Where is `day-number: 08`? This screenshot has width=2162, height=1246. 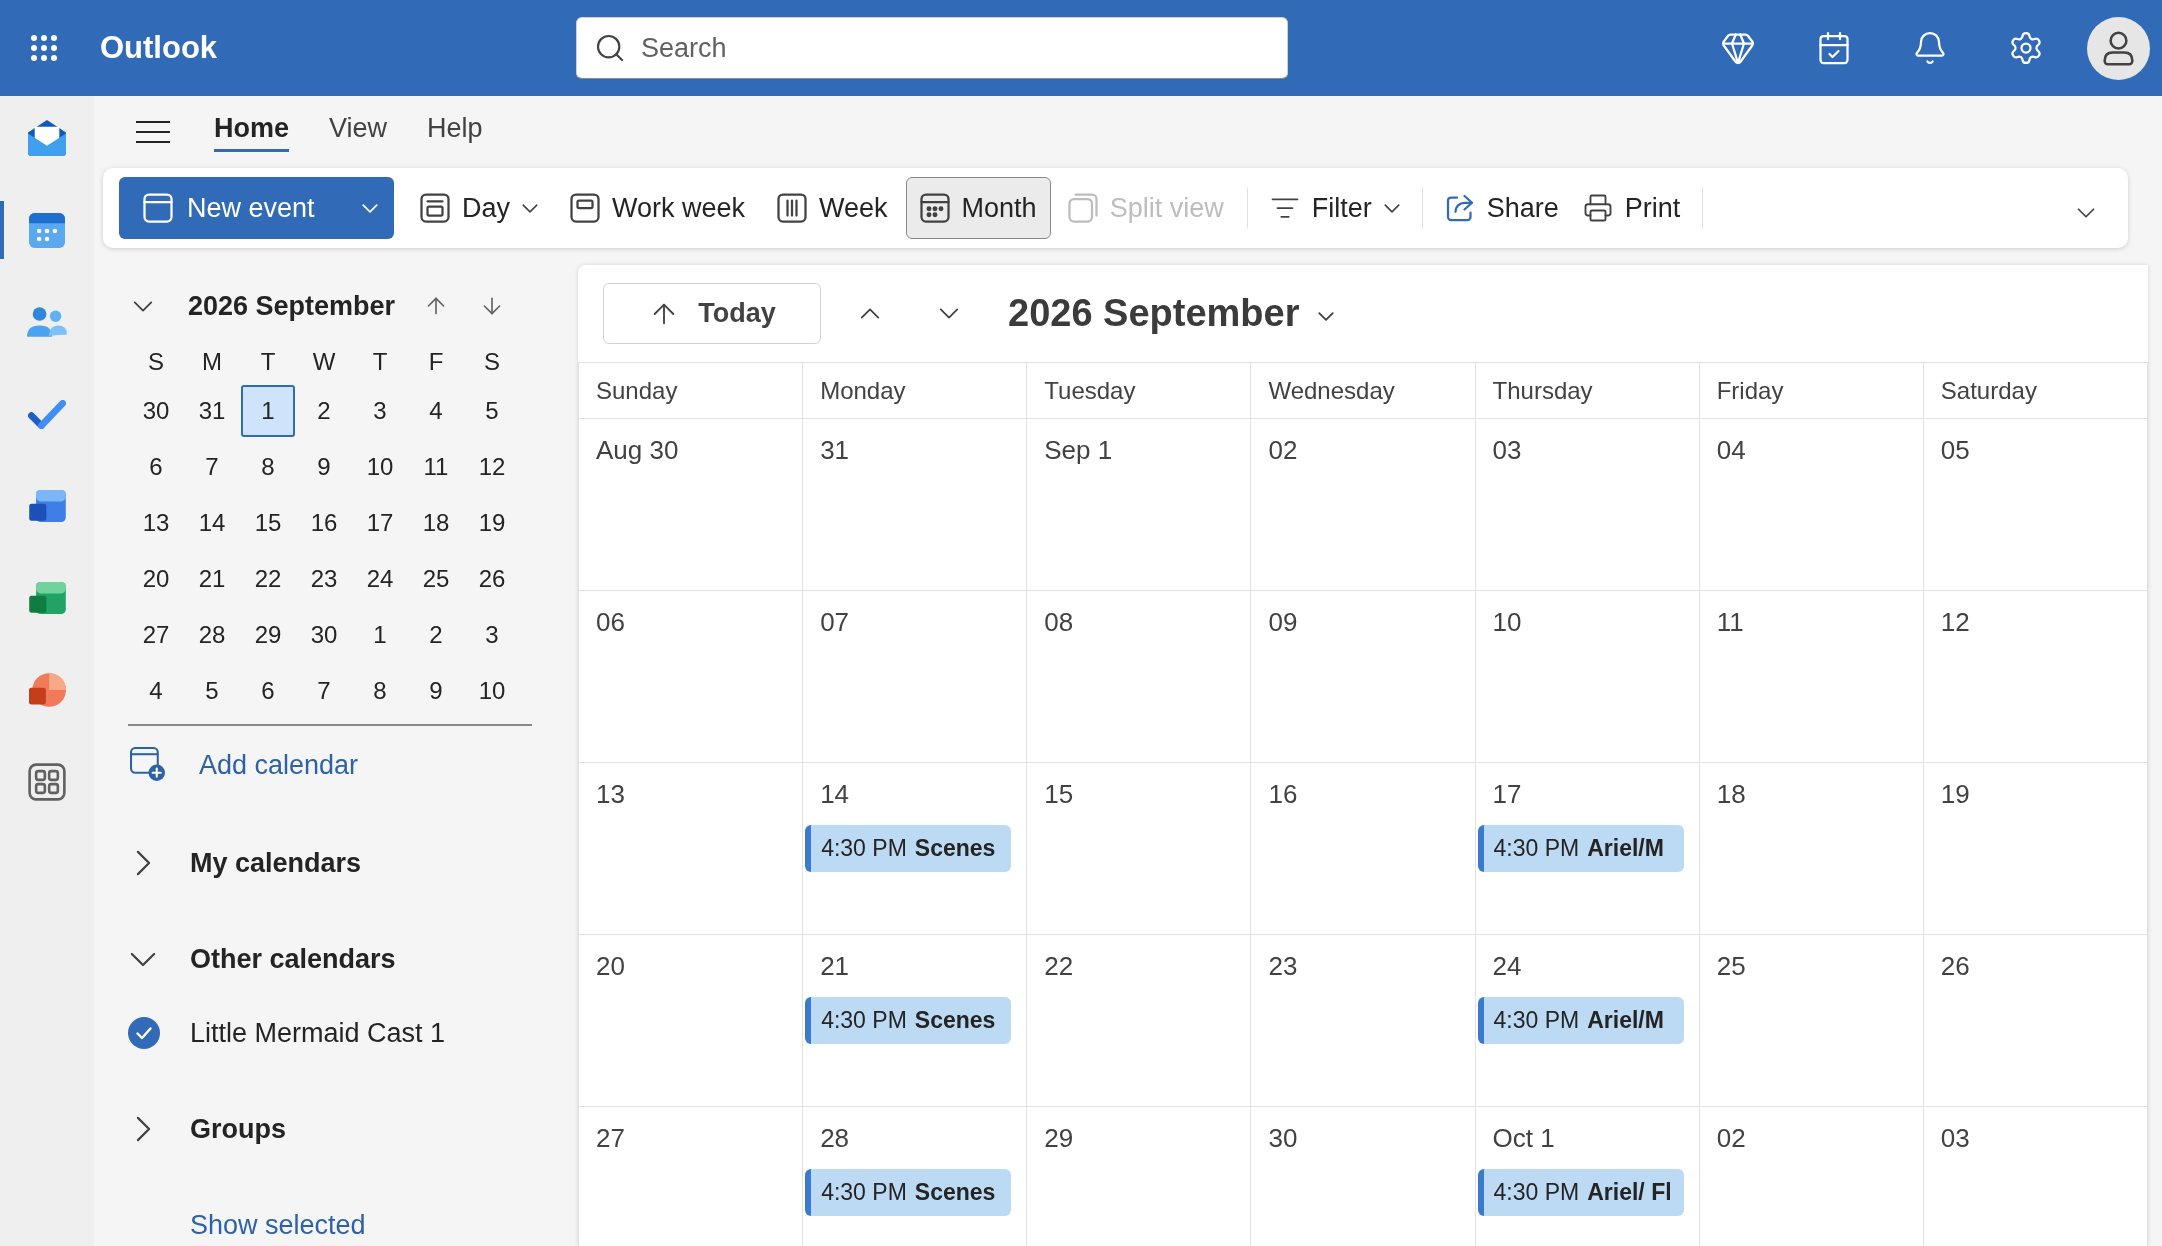 day-number: 08 is located at coordinates (1059, 622).